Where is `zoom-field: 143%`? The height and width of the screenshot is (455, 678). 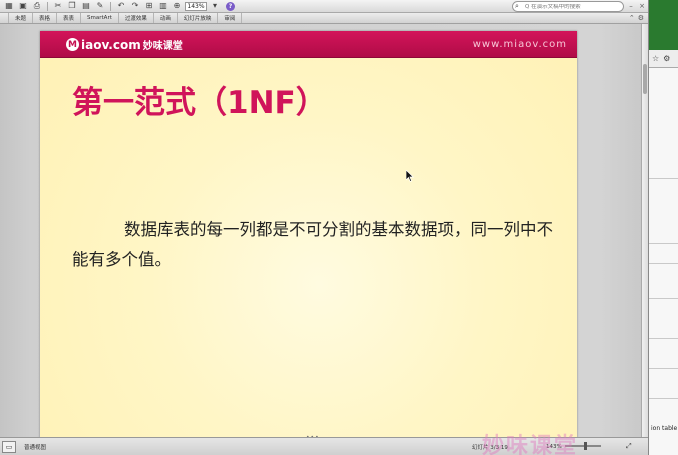
zoom-field: 143% is located at coordinates (196, 6).